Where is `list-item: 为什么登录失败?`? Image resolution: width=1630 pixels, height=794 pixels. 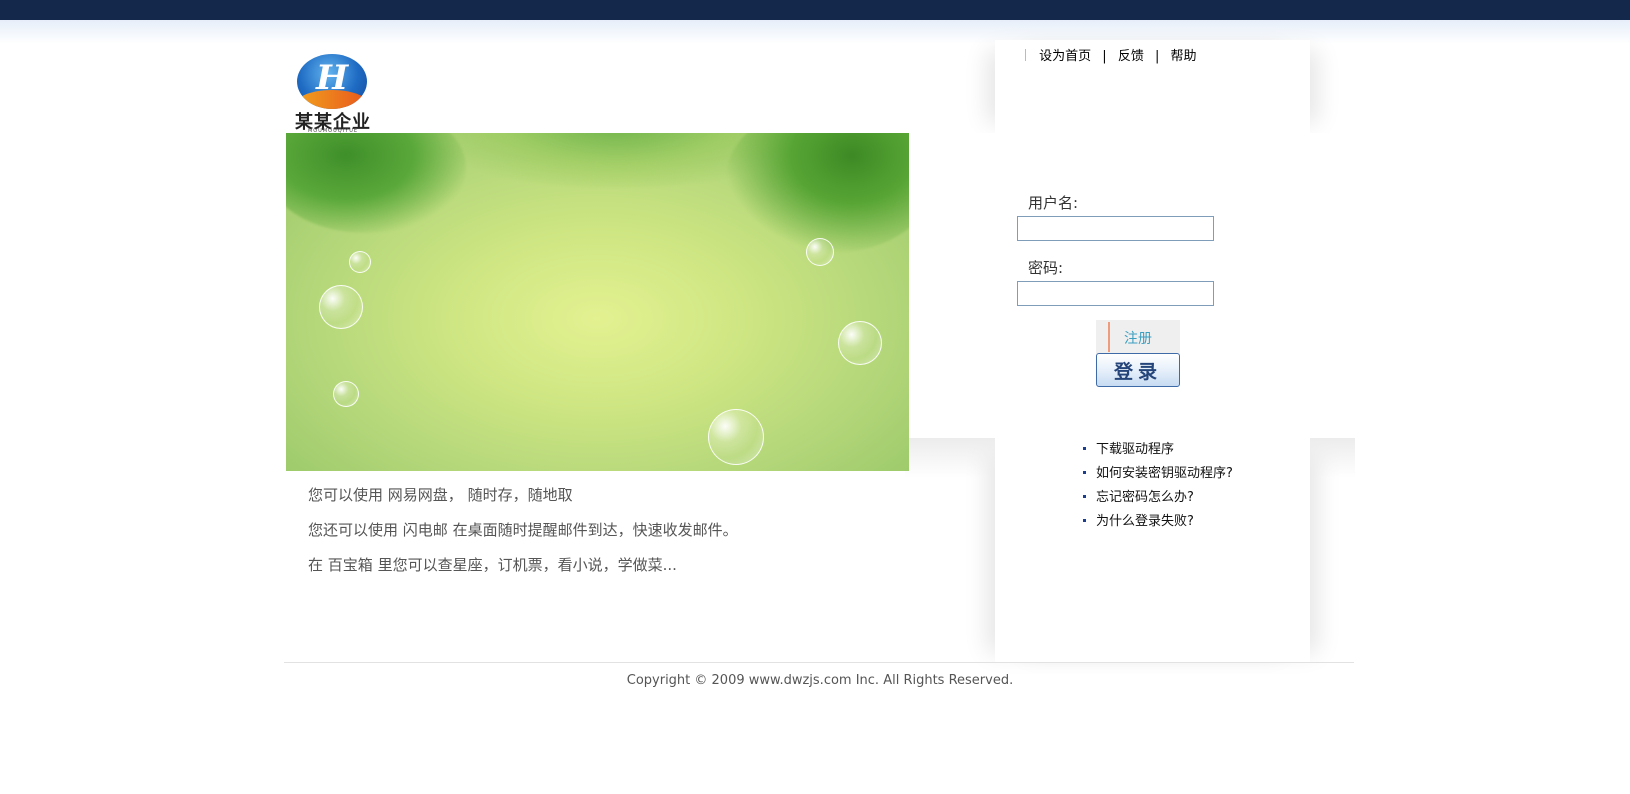
list-item: 为什么登录失败? is located at coordinates (1158, 522).